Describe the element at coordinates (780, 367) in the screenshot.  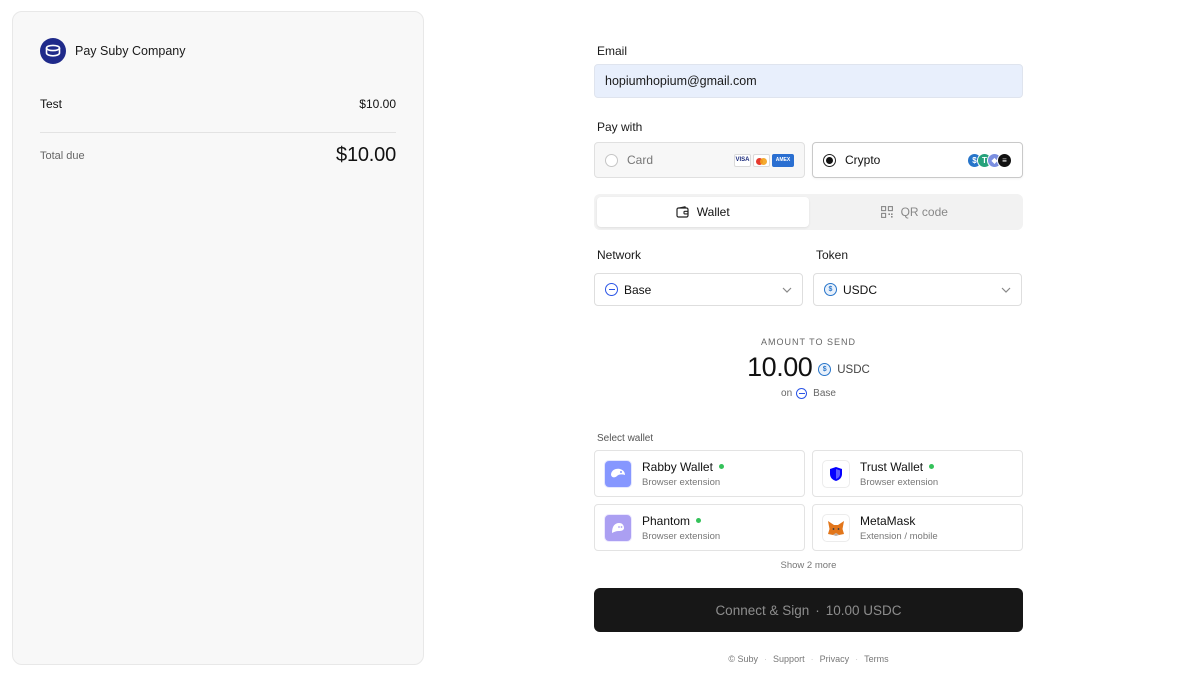
I see `amount-value: 10.00` at that location.